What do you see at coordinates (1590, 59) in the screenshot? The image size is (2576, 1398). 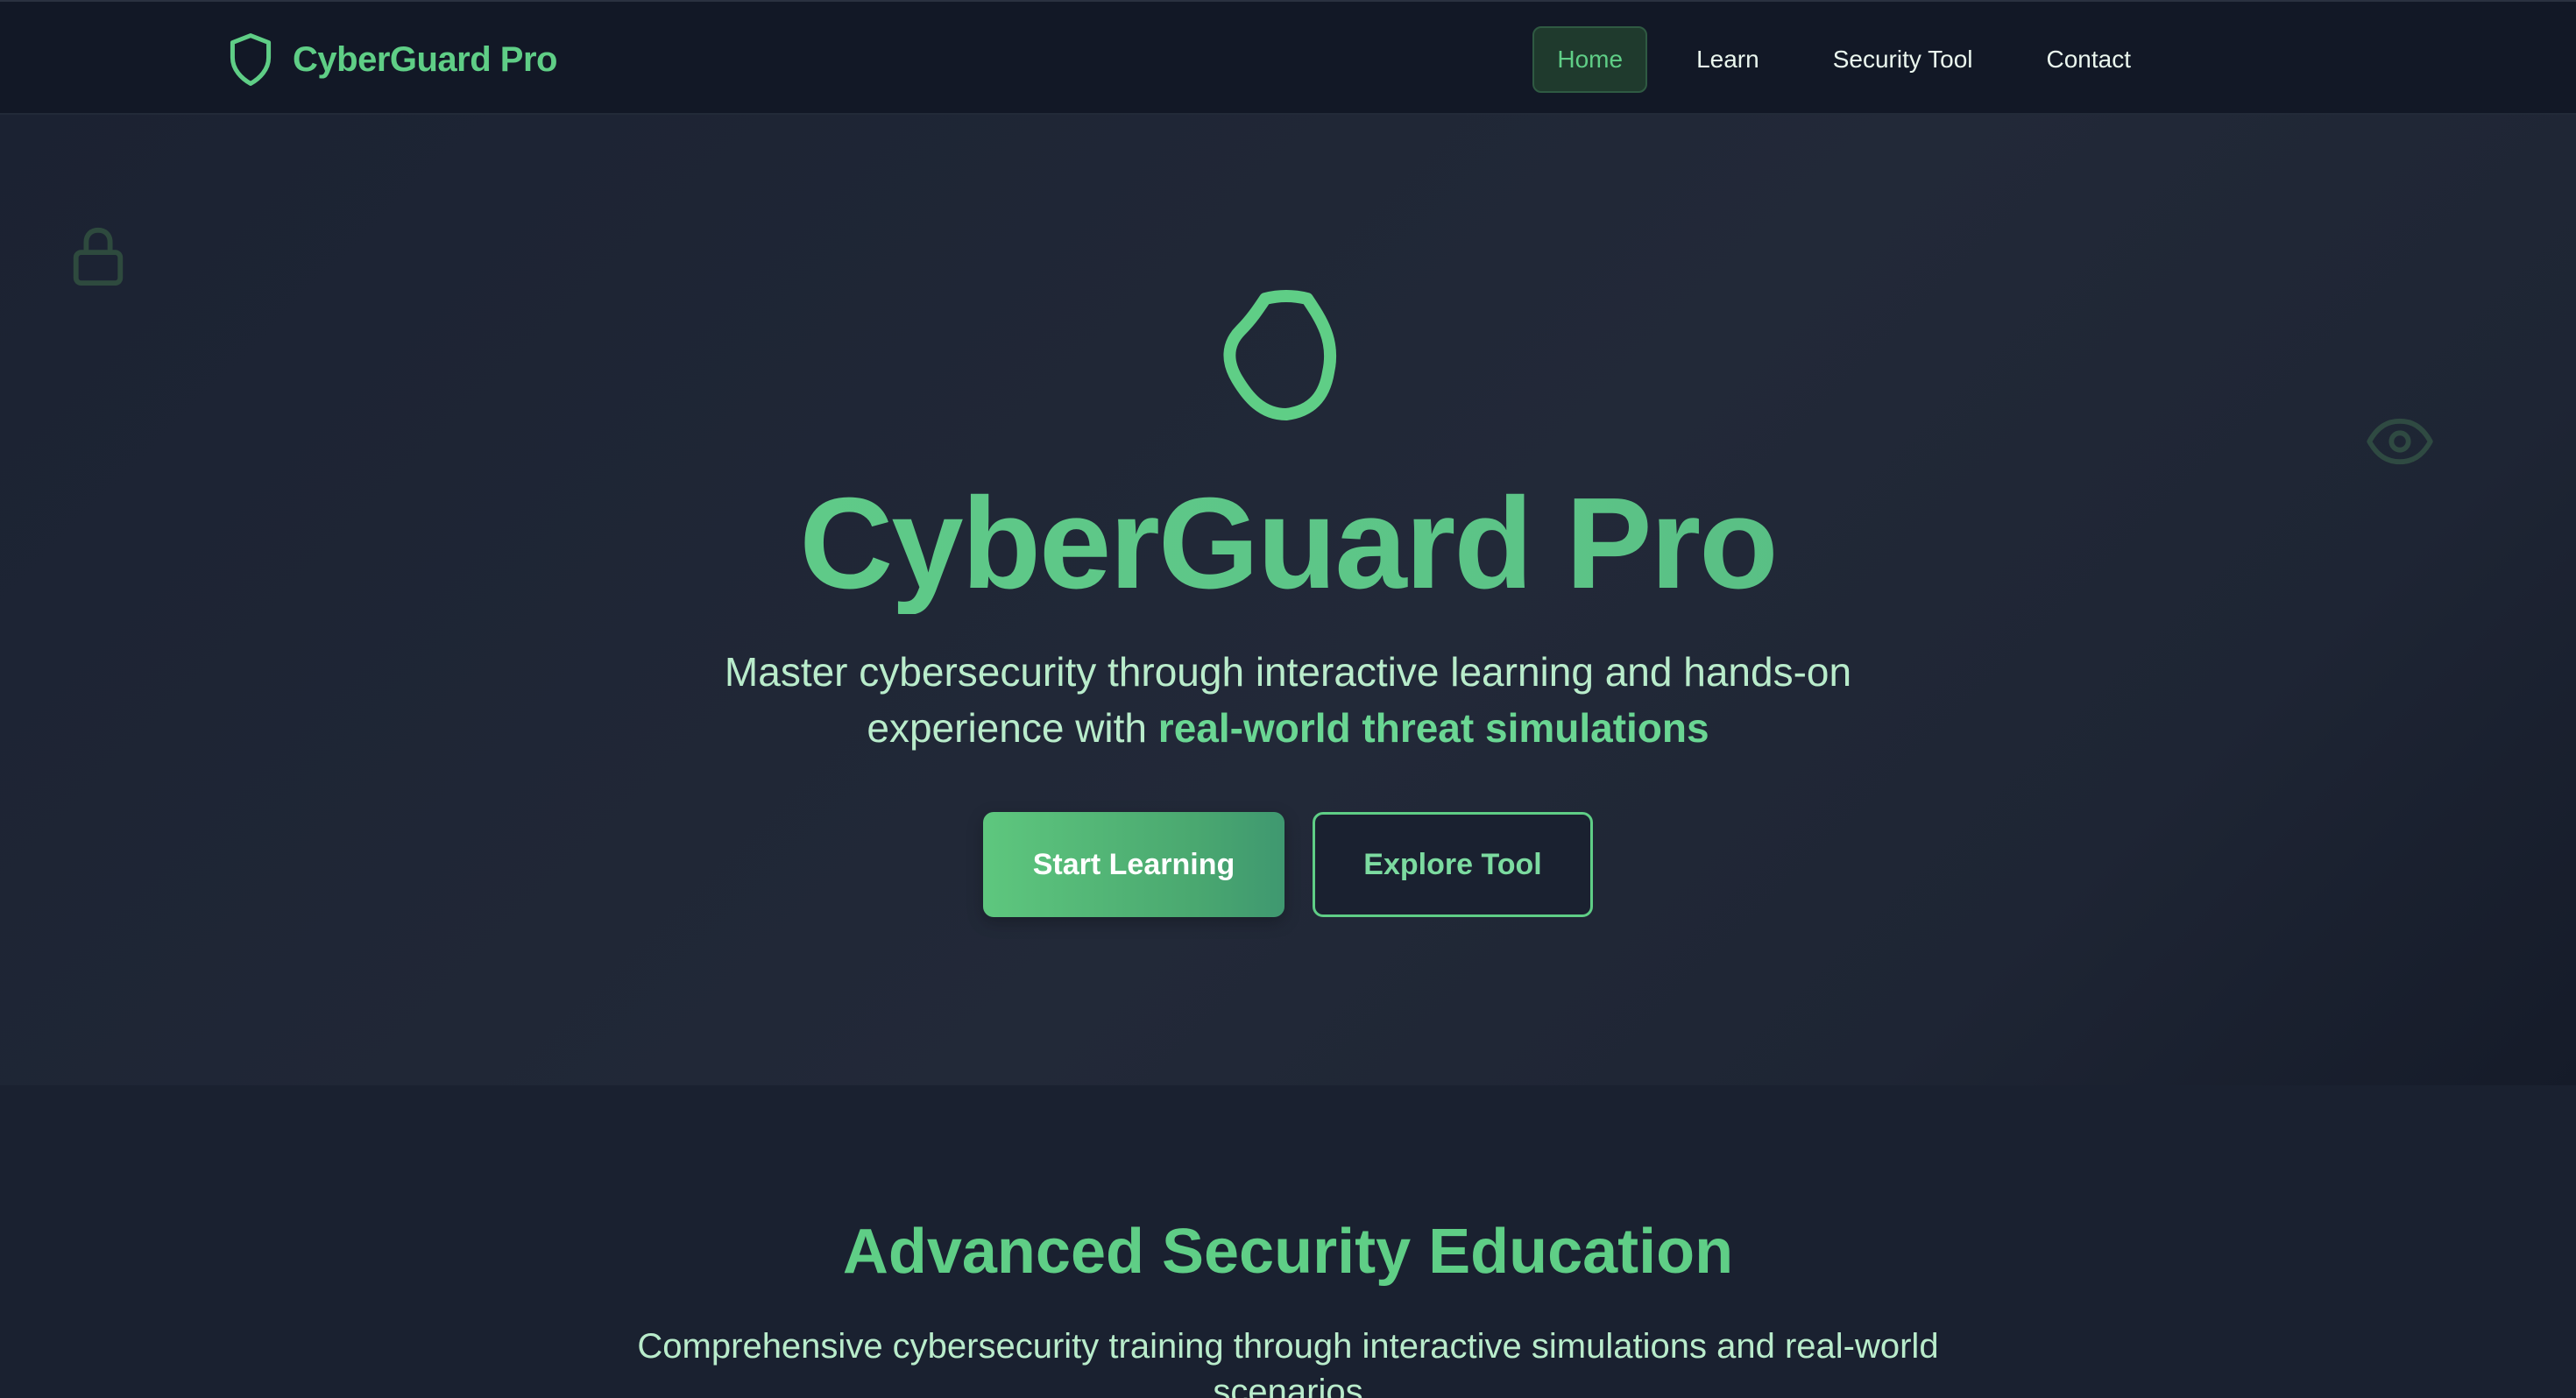 I see `nav-link-home: Home` at bounding box center [1590, 59].